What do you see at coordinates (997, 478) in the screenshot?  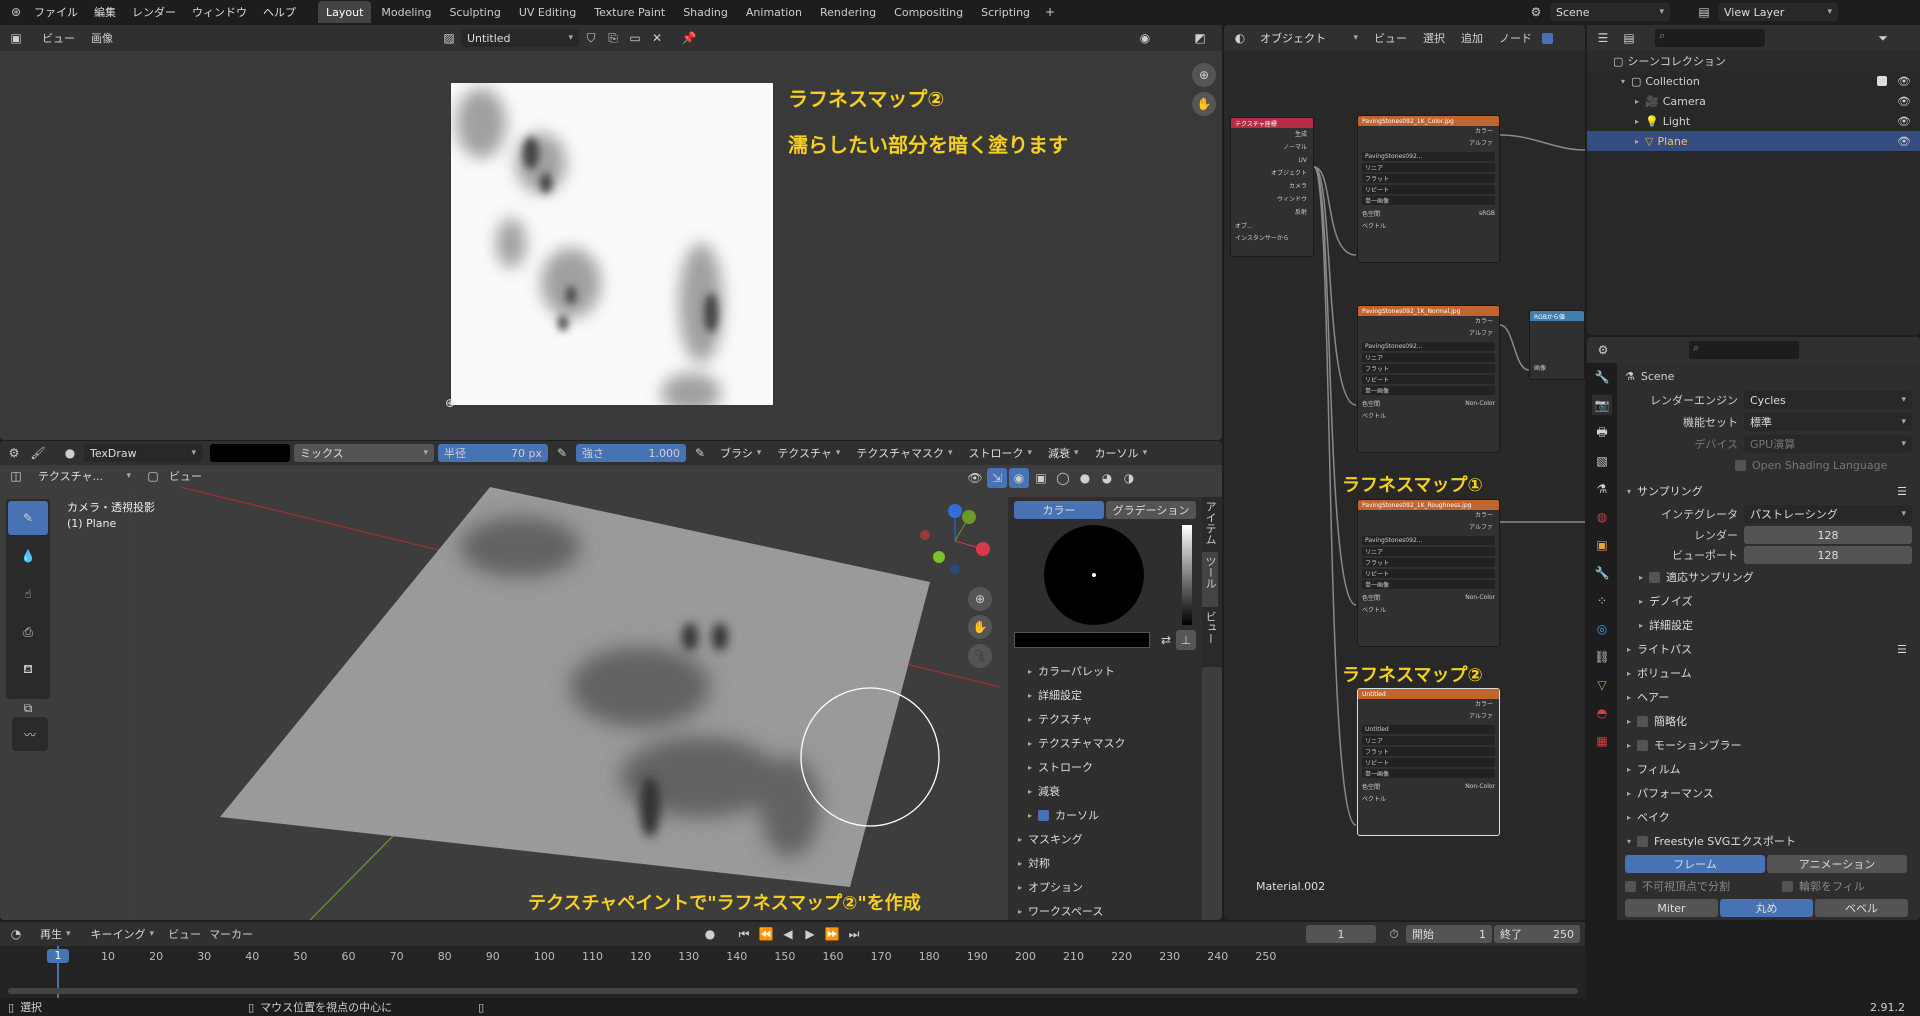 I see `gizmo-toggle-icon: ⇲` at bounding box center [997, 478].